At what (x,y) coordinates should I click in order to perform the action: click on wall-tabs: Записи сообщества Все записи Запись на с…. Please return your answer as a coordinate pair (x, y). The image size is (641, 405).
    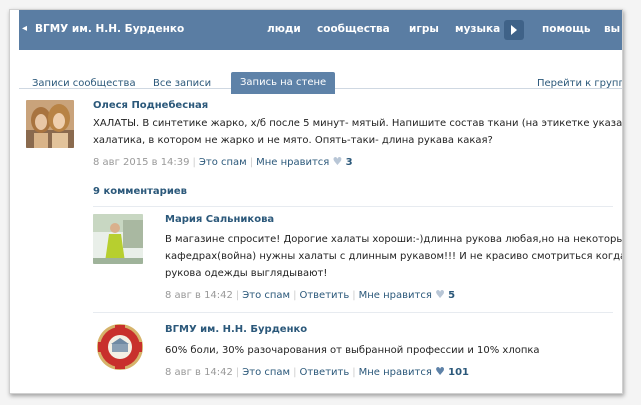
    Looking at the image, I should click on (320, 72).